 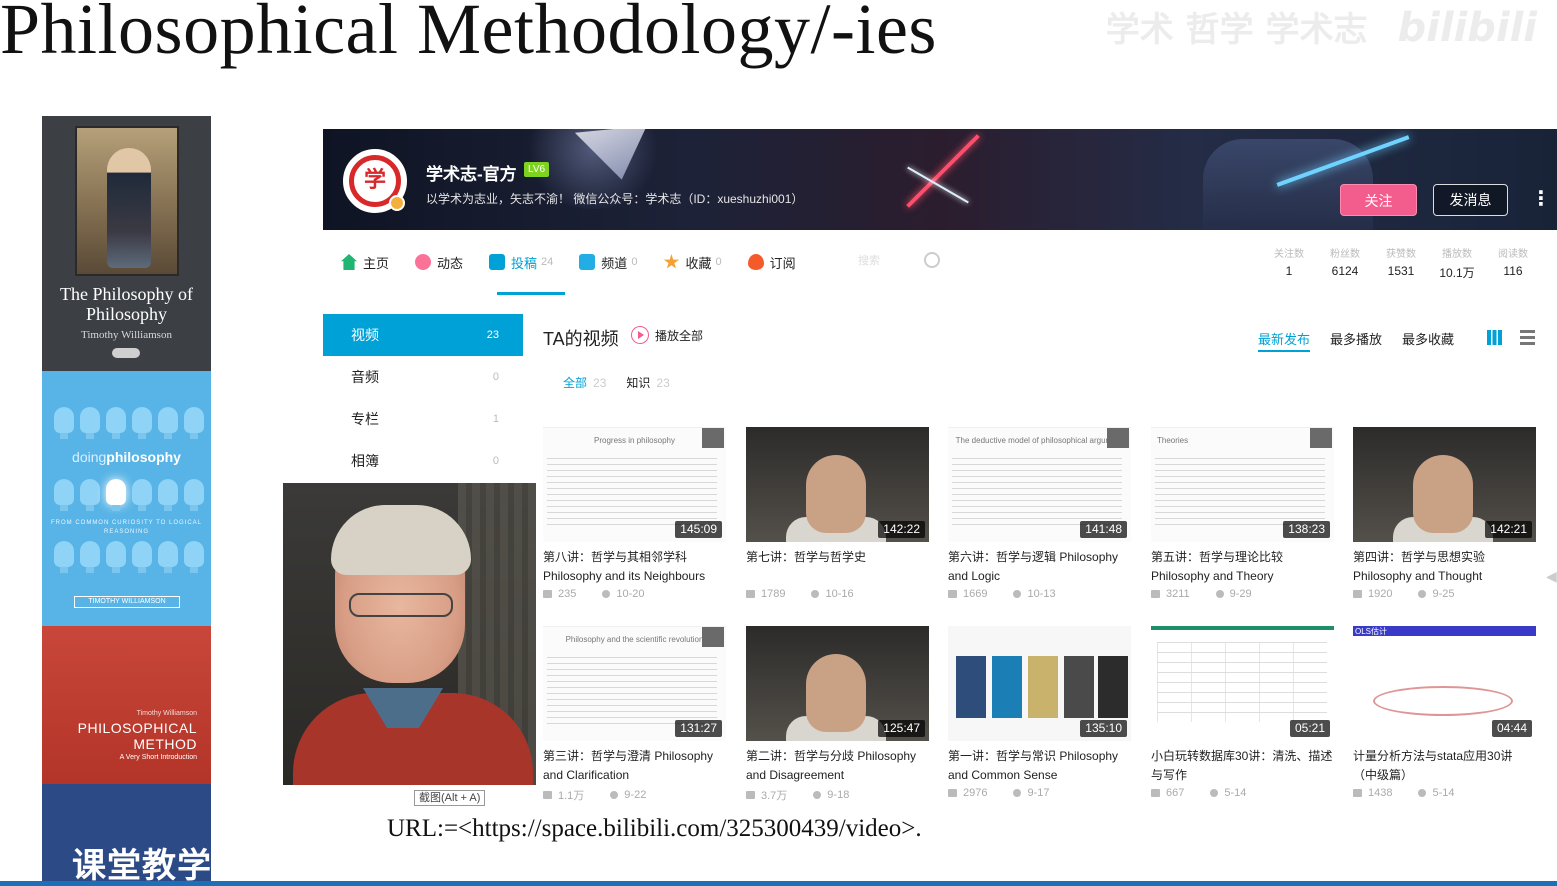 I want to click on video-title: 第五讲：哲学与理论比较 Philosophy and Theory, so click(x=1242, y=567).